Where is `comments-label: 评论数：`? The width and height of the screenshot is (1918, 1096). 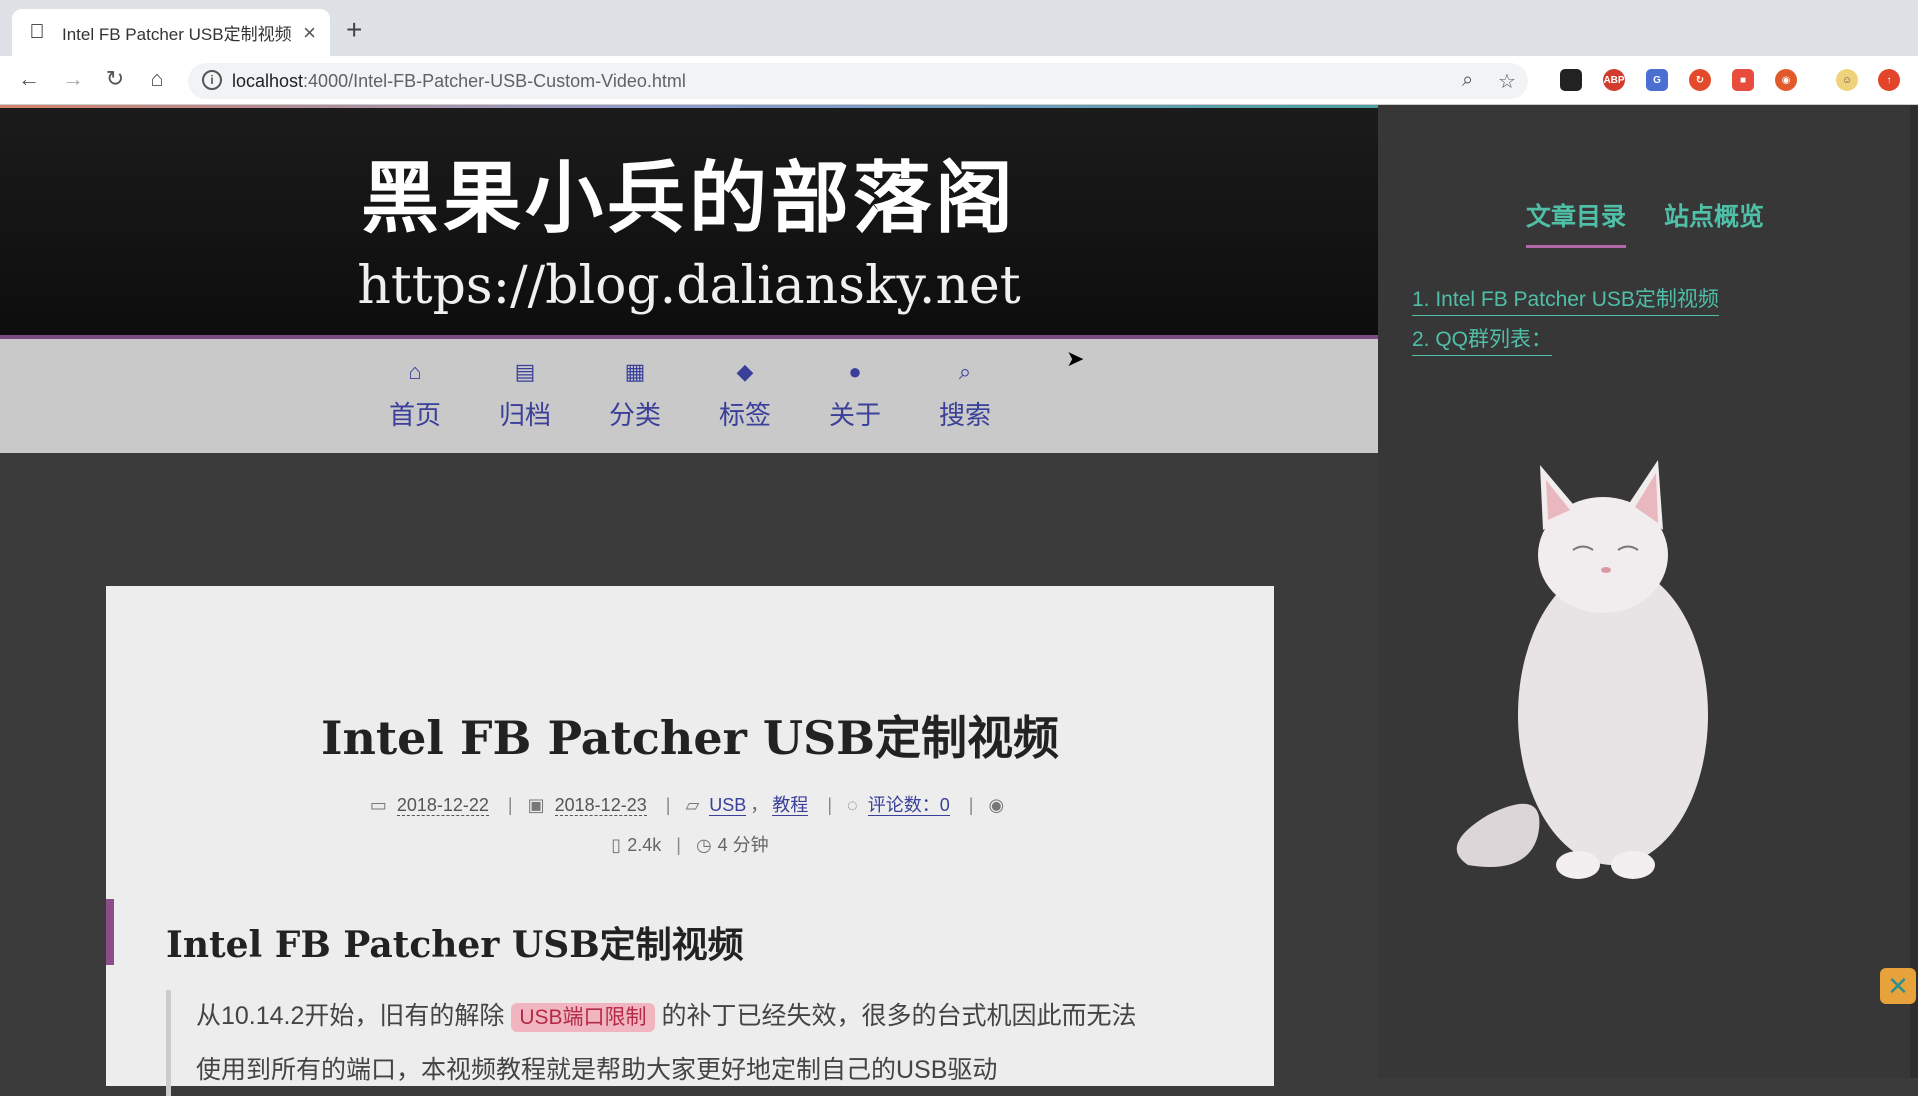 comments-label: 评论数： is located at coordinates (903, 805).